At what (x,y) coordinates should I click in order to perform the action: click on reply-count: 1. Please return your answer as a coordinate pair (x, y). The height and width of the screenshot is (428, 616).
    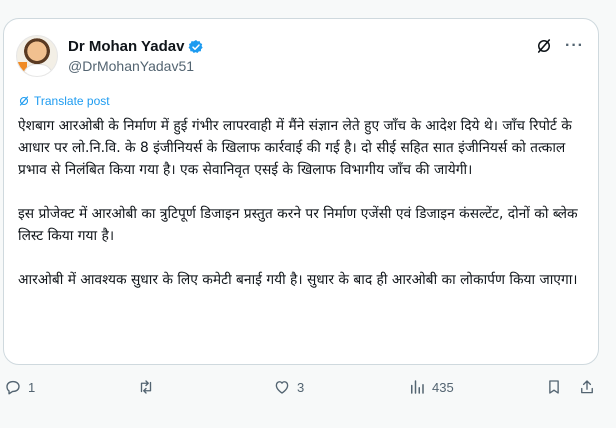
    Looking at the image, I should click on (32, 387).